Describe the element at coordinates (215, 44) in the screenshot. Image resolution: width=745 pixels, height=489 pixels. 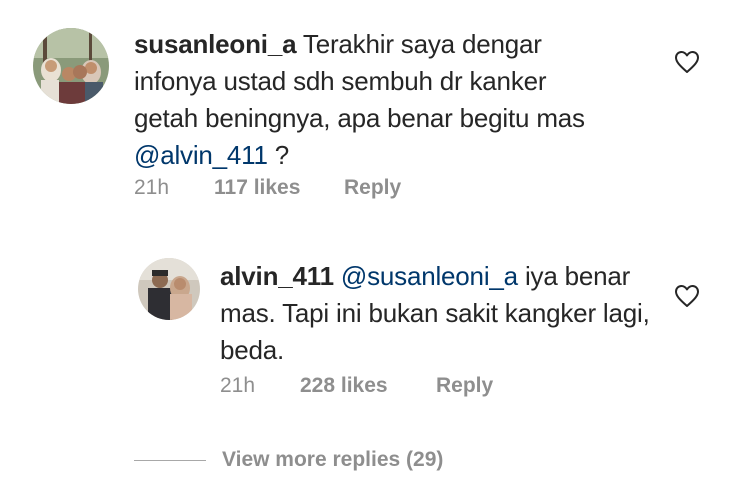
I see `comment-username: susanleoni_a` at that location.